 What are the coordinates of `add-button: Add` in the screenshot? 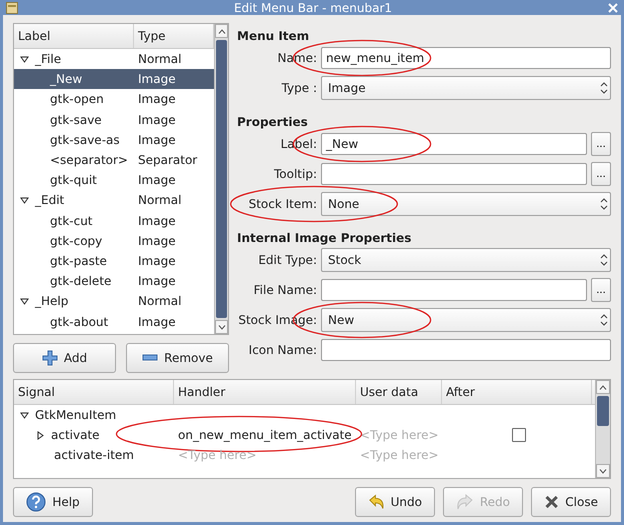 It's located at (64, 358).